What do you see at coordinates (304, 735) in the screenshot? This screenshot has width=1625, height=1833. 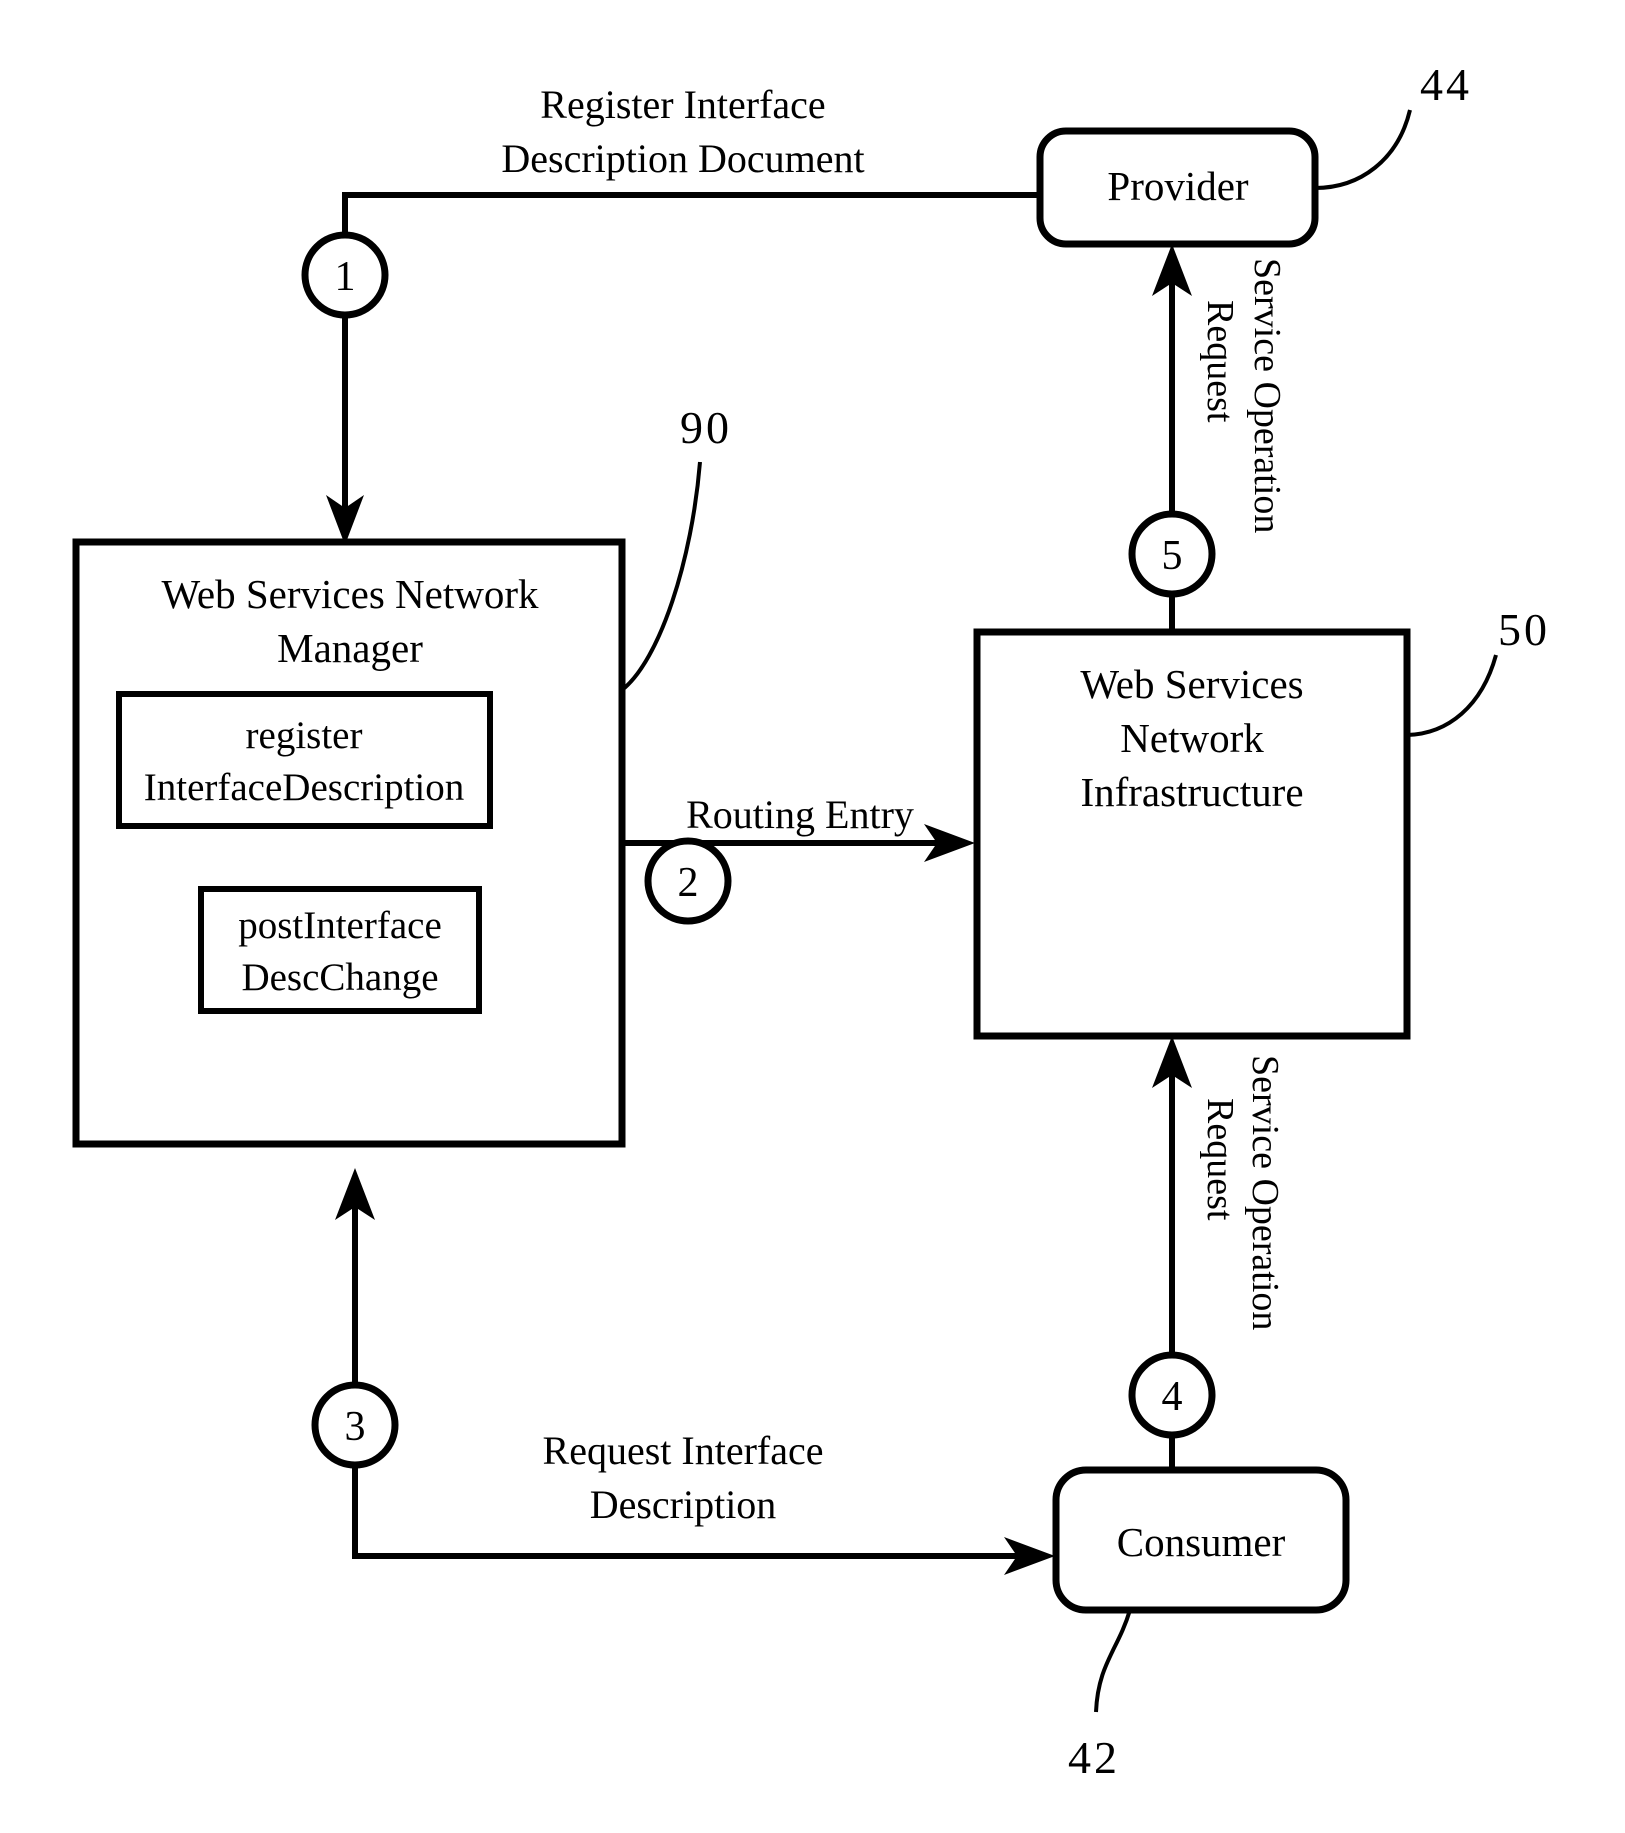 I see `inner-box-register-line1: register` at bounding box center [304, 735].